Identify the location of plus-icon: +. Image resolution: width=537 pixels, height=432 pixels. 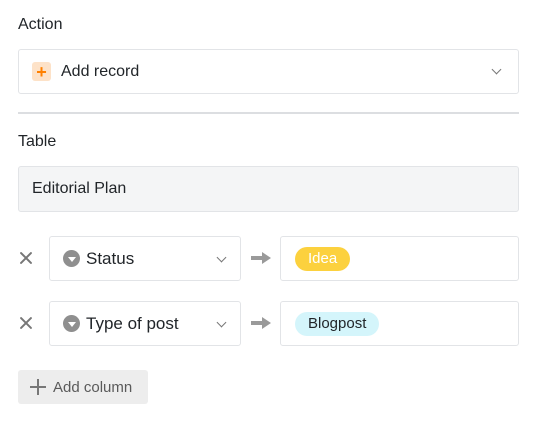
(41, 71).